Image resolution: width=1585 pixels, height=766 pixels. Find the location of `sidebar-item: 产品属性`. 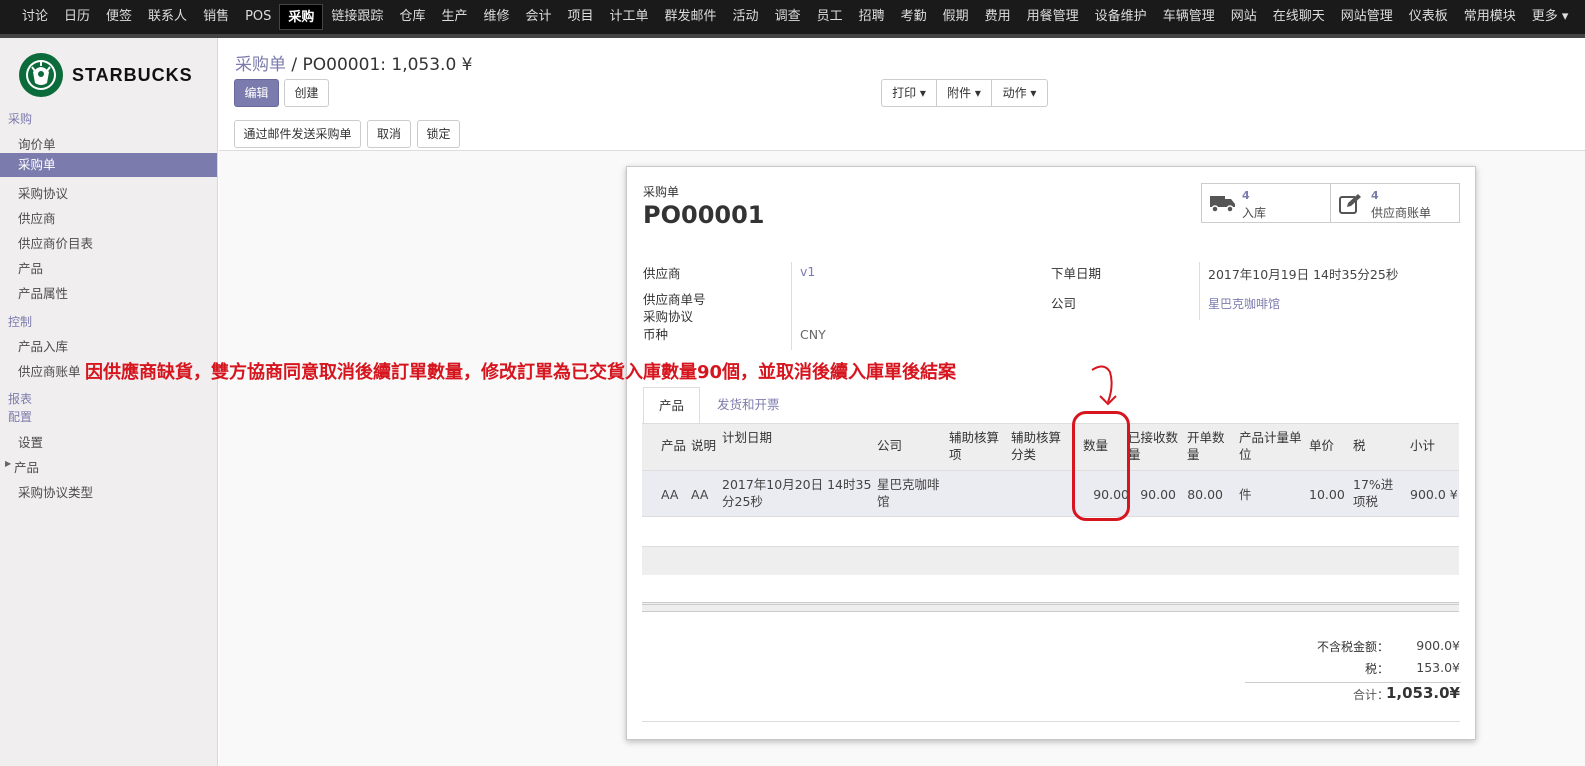

sidebar-item: 产品属性 is located at coordinates (43, 292).